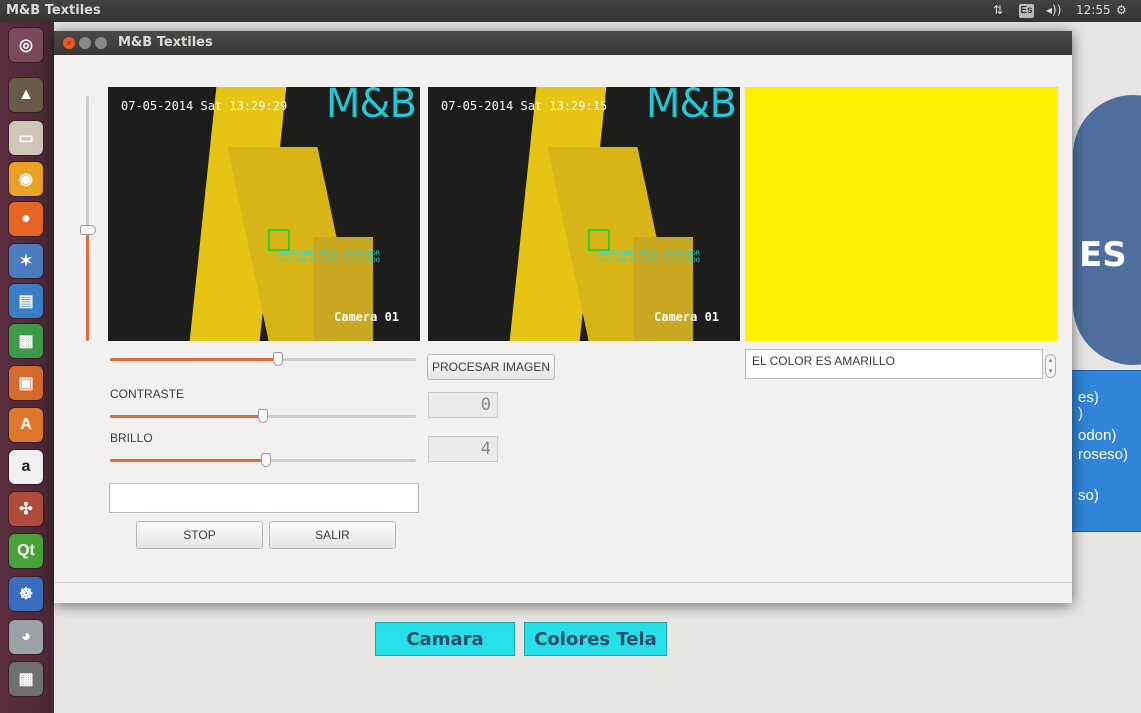 This screenshot has width=1141, height=713. What do you see at coordinates (1121, 10) in the screenshot?
I see `settings-gear-icon: ⚙` at bounding box center [1121, 10].